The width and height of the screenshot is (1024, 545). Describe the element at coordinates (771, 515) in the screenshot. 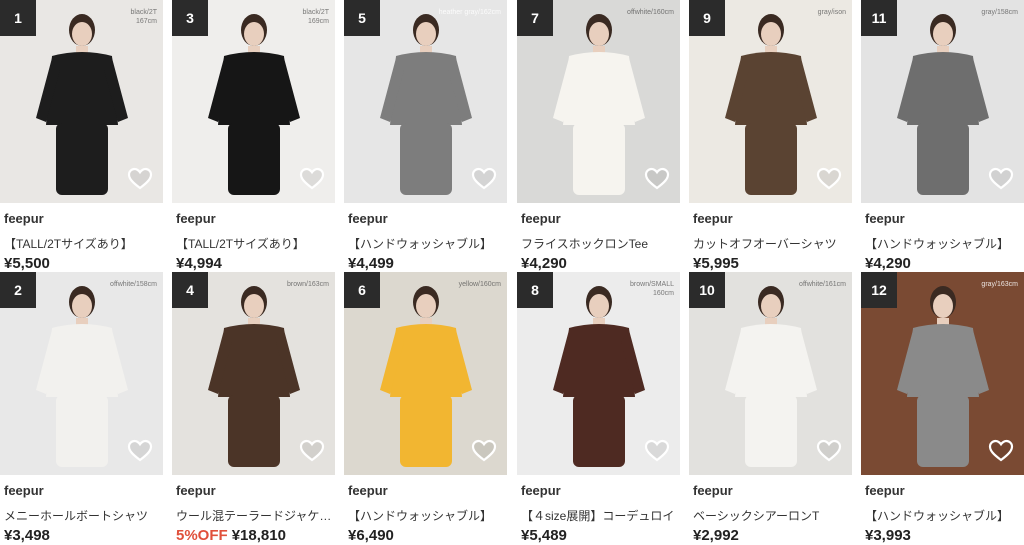

I see `product-title: ベーシックシアーロンT` at that location.